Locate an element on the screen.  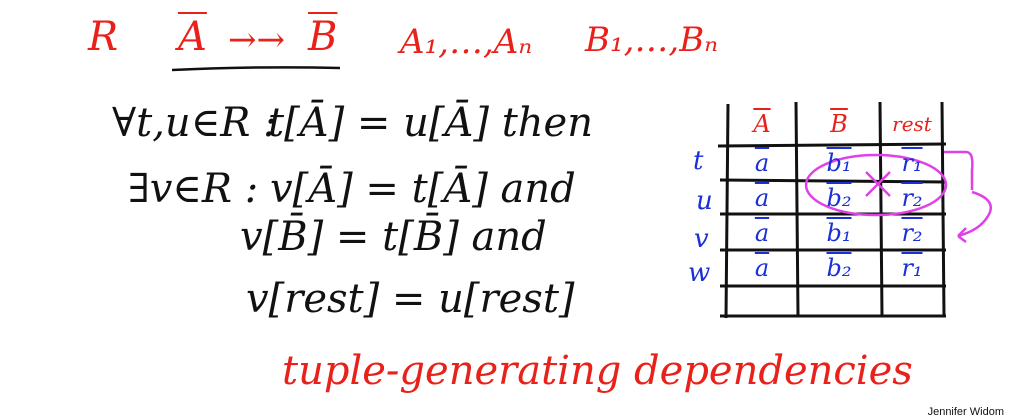
table-header-a: A is located at coordinates (762, 124).